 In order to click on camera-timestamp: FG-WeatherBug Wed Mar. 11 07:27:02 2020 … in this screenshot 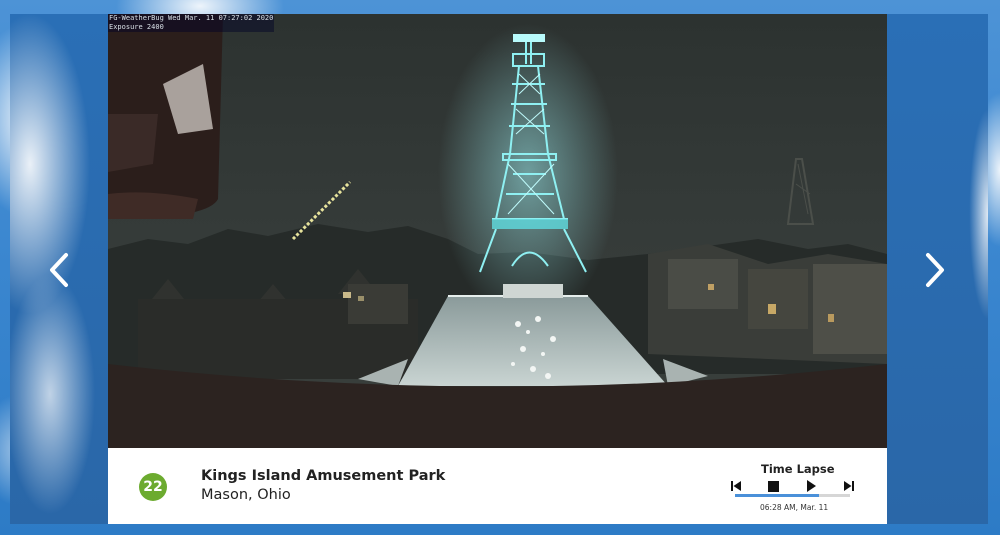, I will do `click(191, 23)`.